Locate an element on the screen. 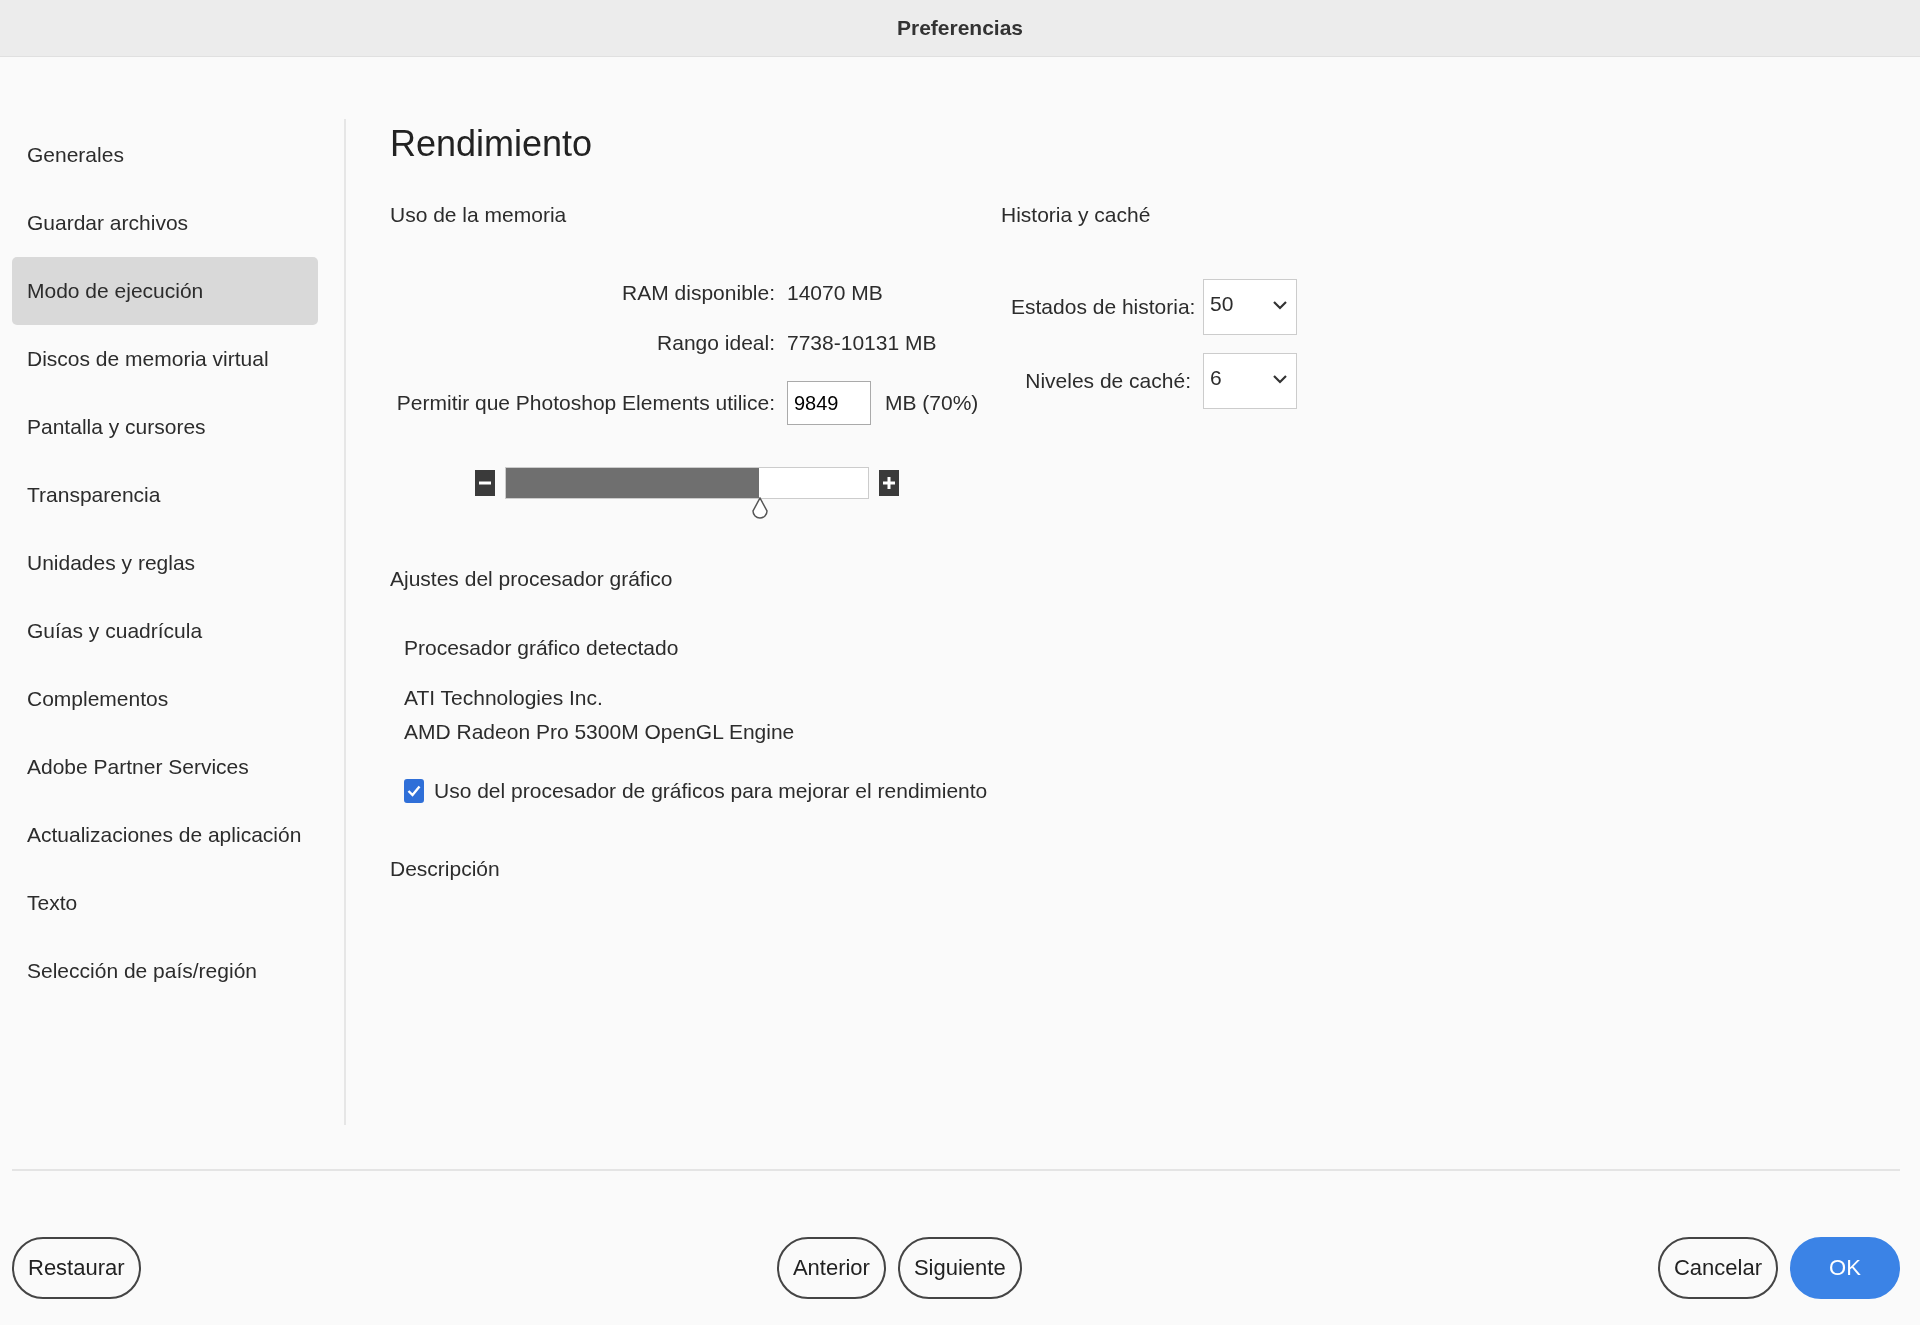 This screenshot has width=1920, height=1325. field-label: Rango ideal: is located at coordinates (715, 343).